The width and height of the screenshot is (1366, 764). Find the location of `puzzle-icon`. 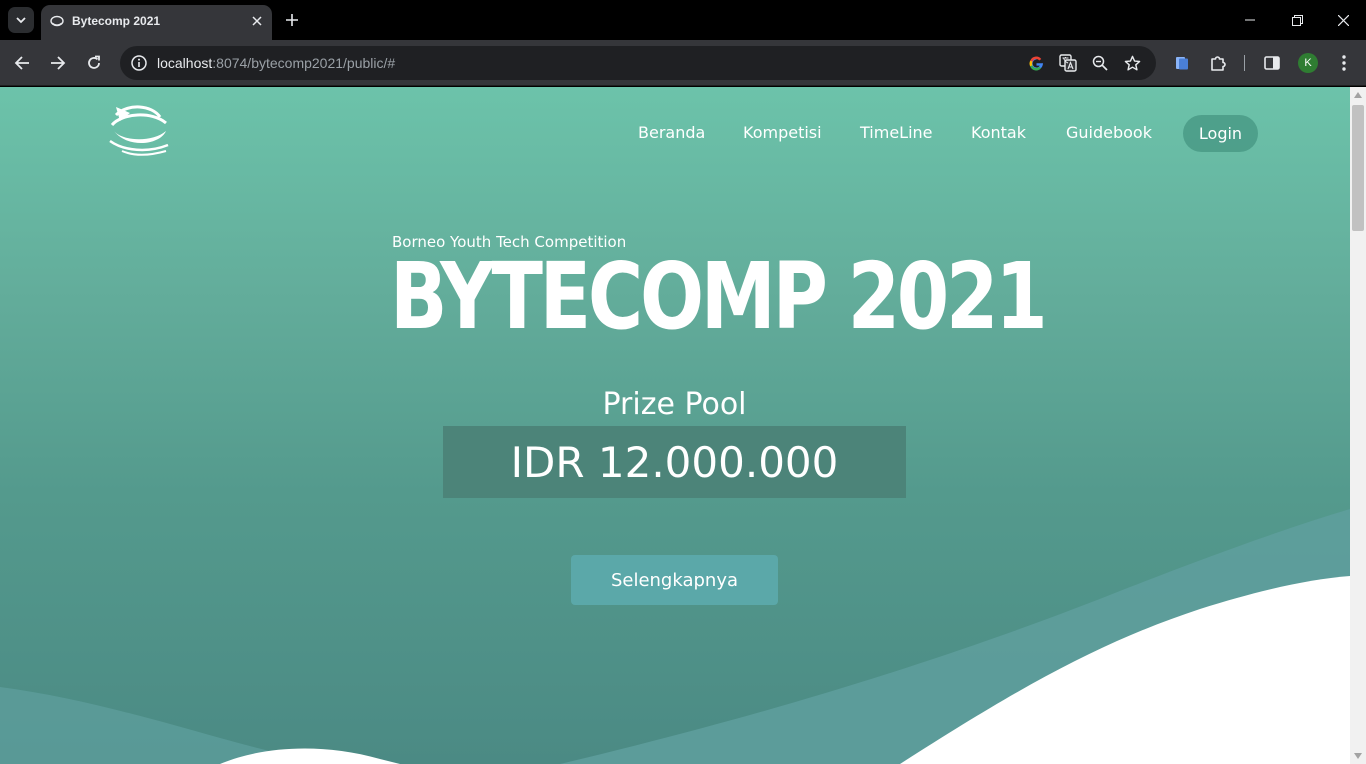

puzzle-icon is located at coordinates (1218, 63).